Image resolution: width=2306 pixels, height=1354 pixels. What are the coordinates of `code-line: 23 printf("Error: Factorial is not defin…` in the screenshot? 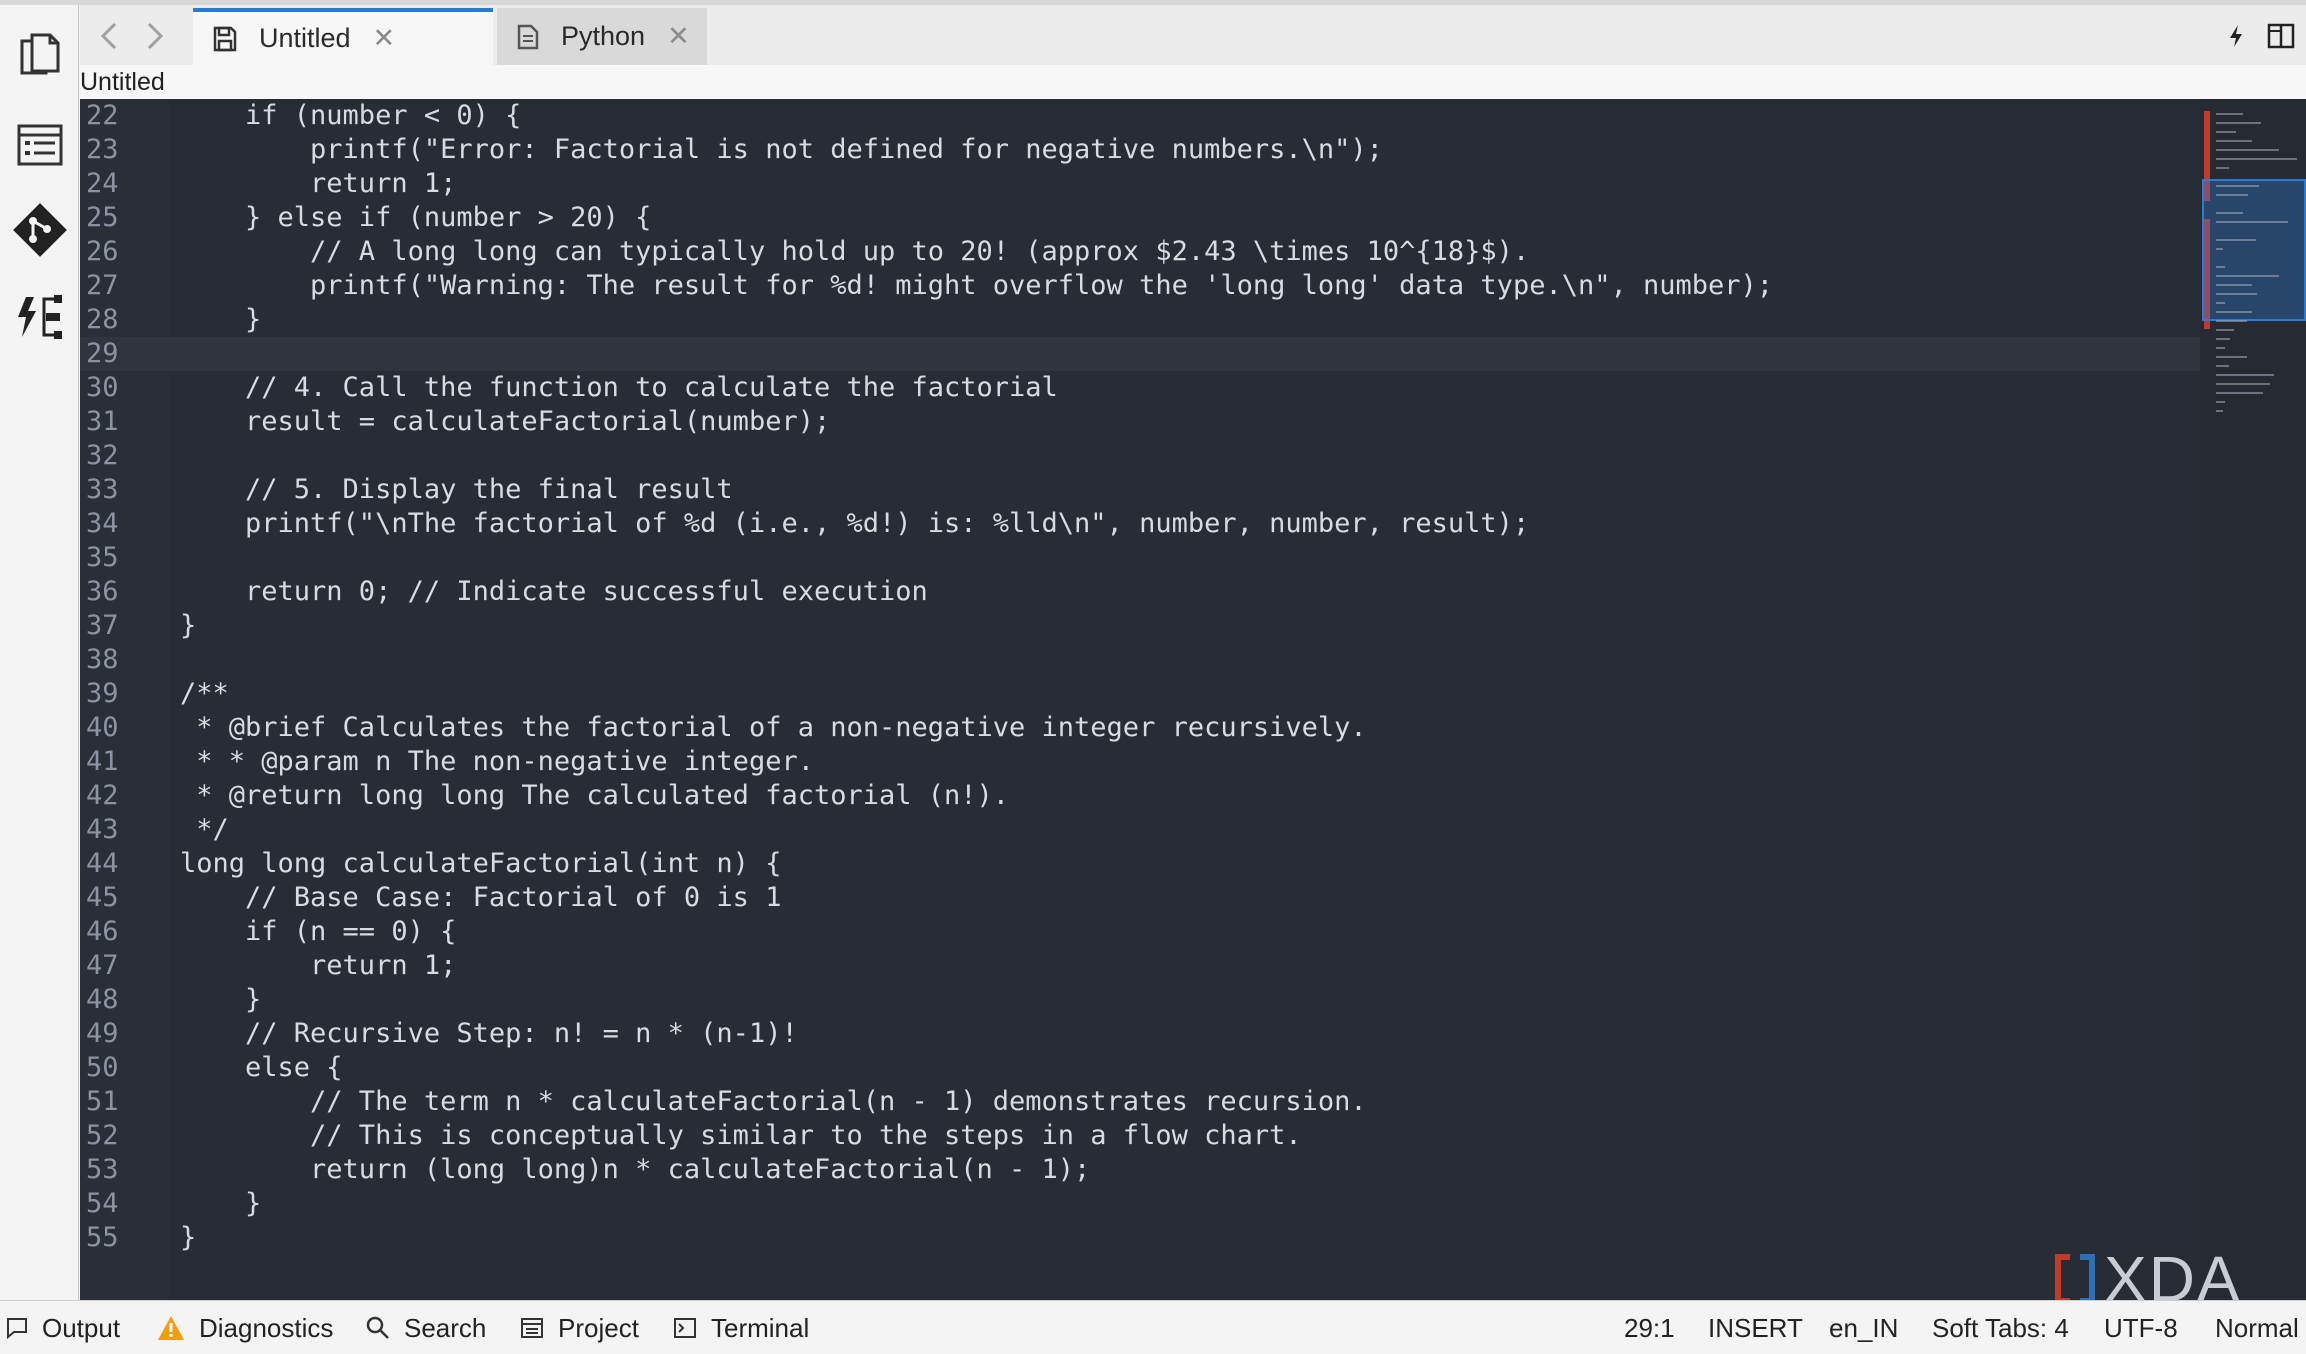 It's located at (1140, 150).